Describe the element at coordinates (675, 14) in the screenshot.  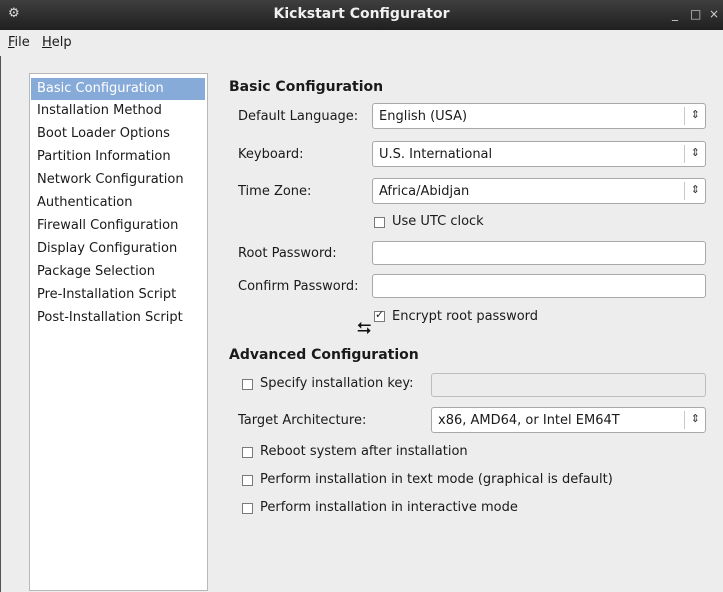
I see `minimize-icon: _` at that location.